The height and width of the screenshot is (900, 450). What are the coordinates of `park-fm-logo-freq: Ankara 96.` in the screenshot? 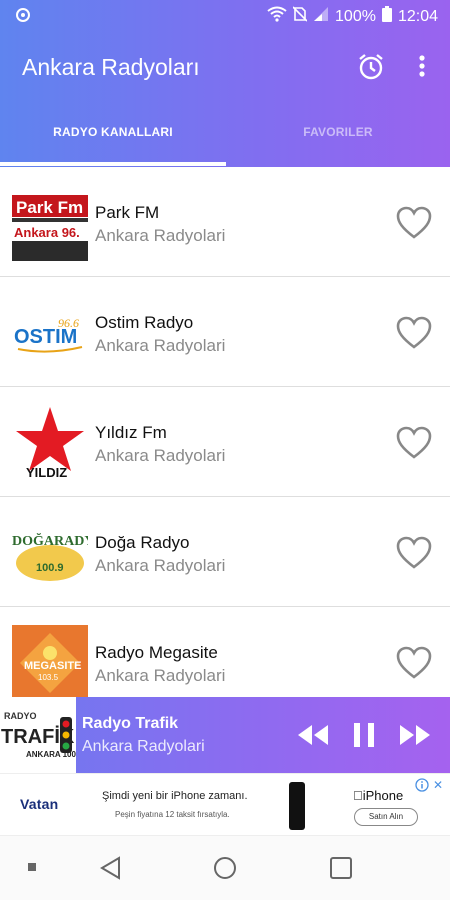 It's located at (47, 232).